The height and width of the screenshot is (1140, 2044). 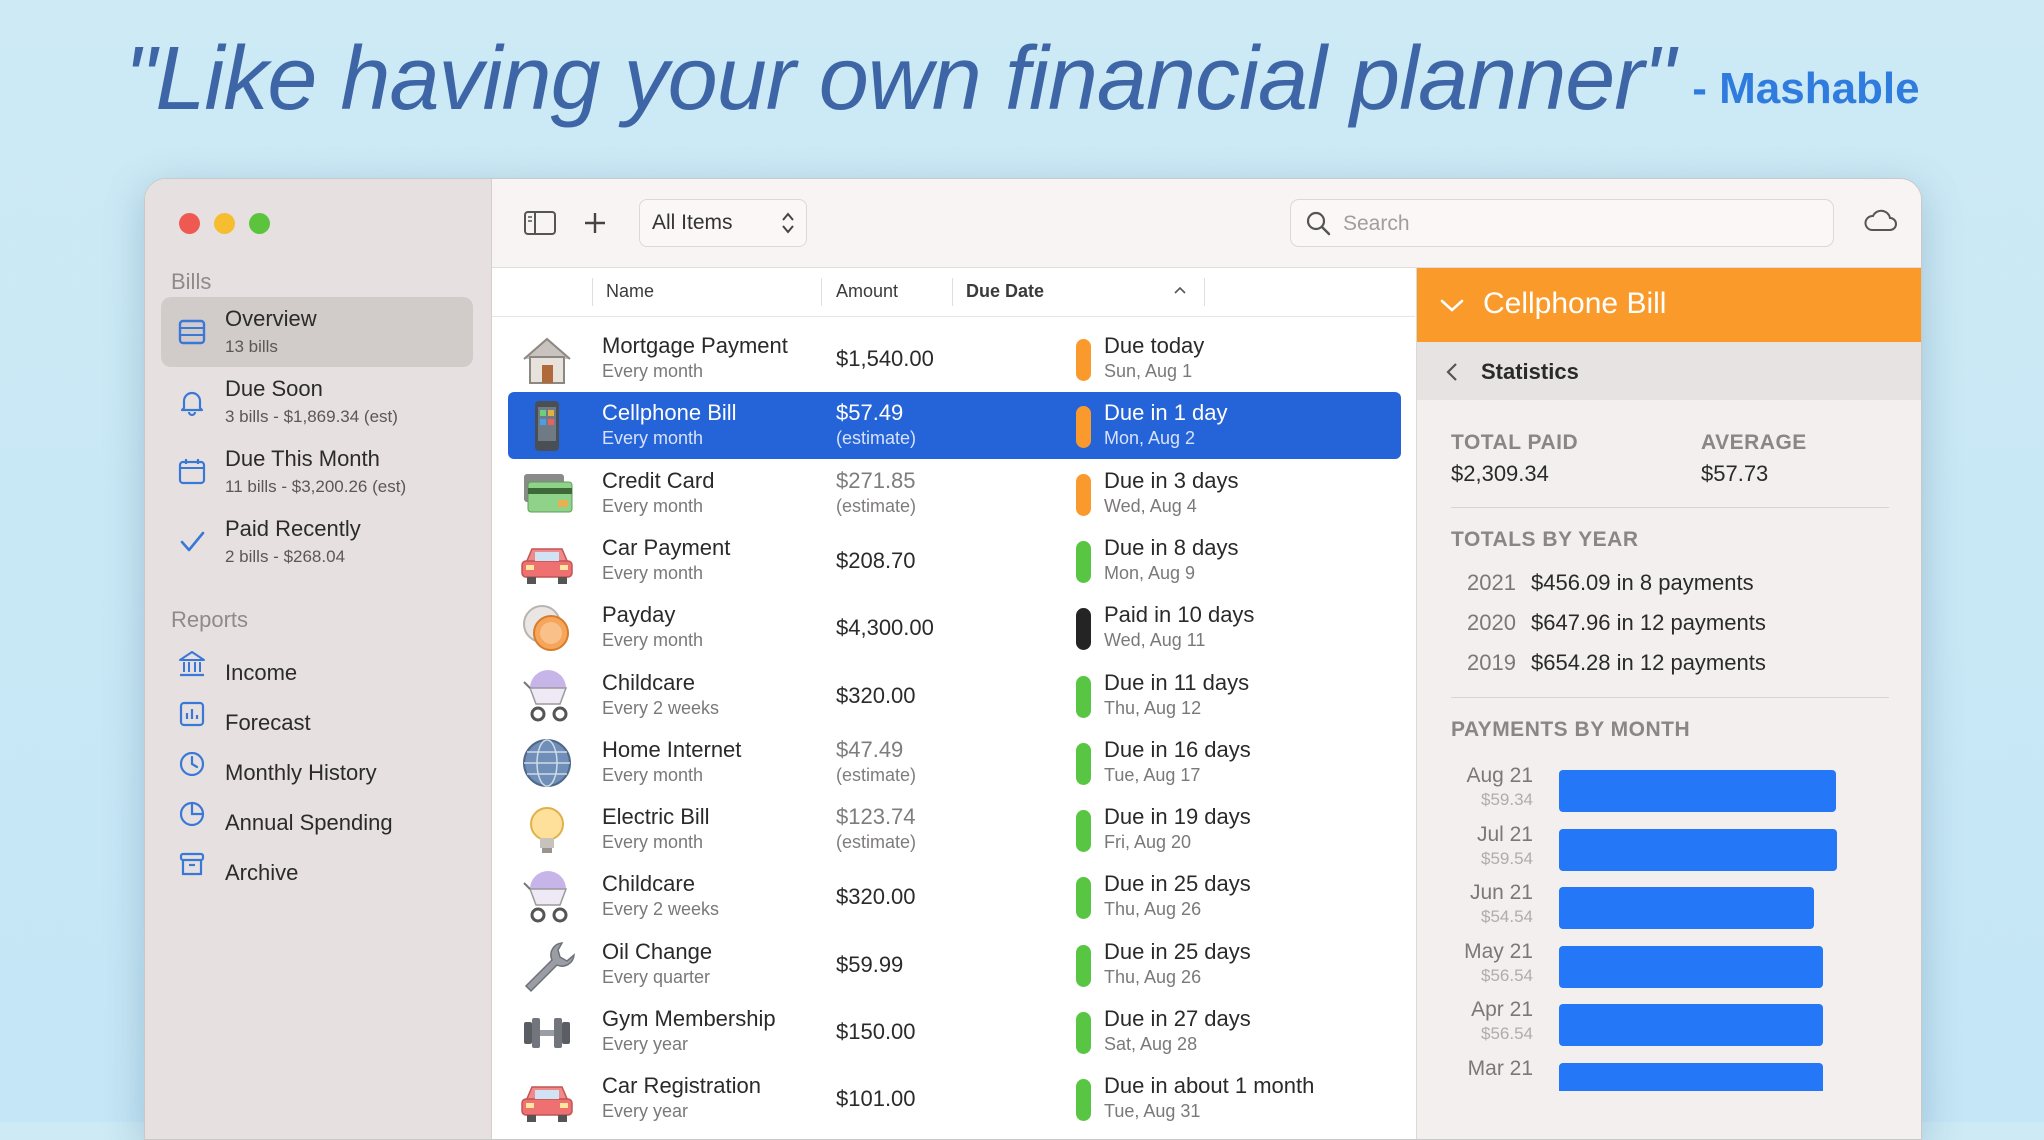 I want to click on sidebar-item-sub: 2 bills - $268.04, so click(x=285, y=556).